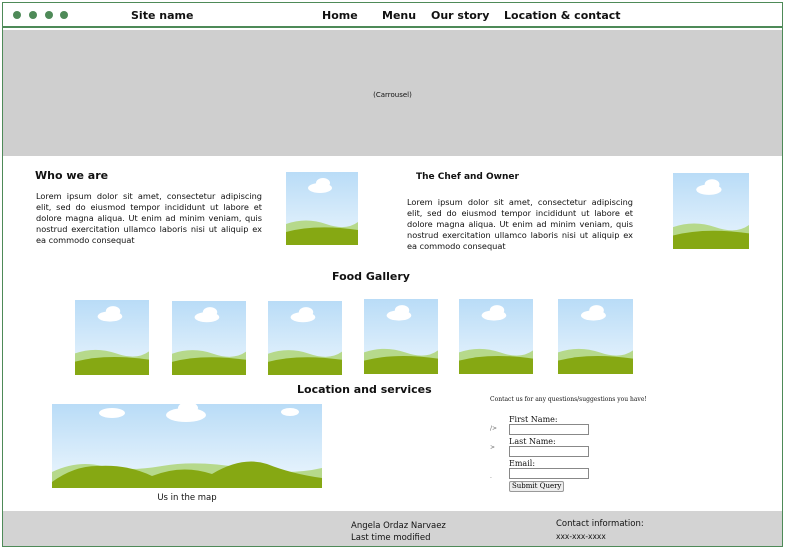 This screenshot has width=787, height=549. I want to click on chef-title: The Chef and Owner, so click(467, 177).